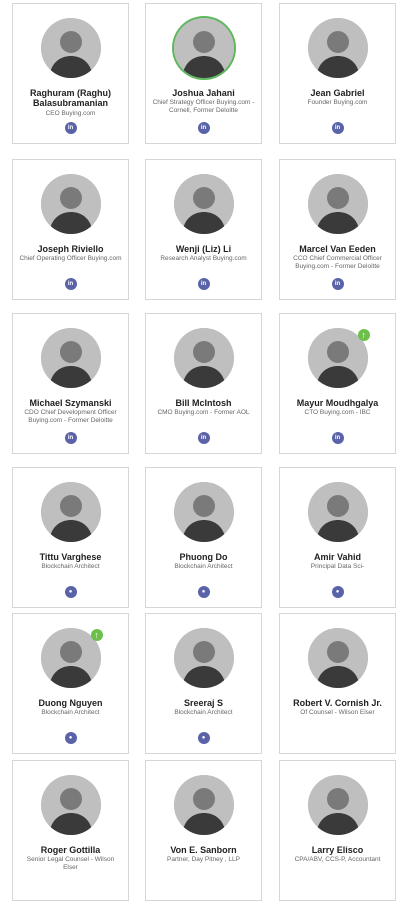 This screenshot has width=413, height=908. I want to click on member-name: Von E. Sanborn, so click(203, 850).